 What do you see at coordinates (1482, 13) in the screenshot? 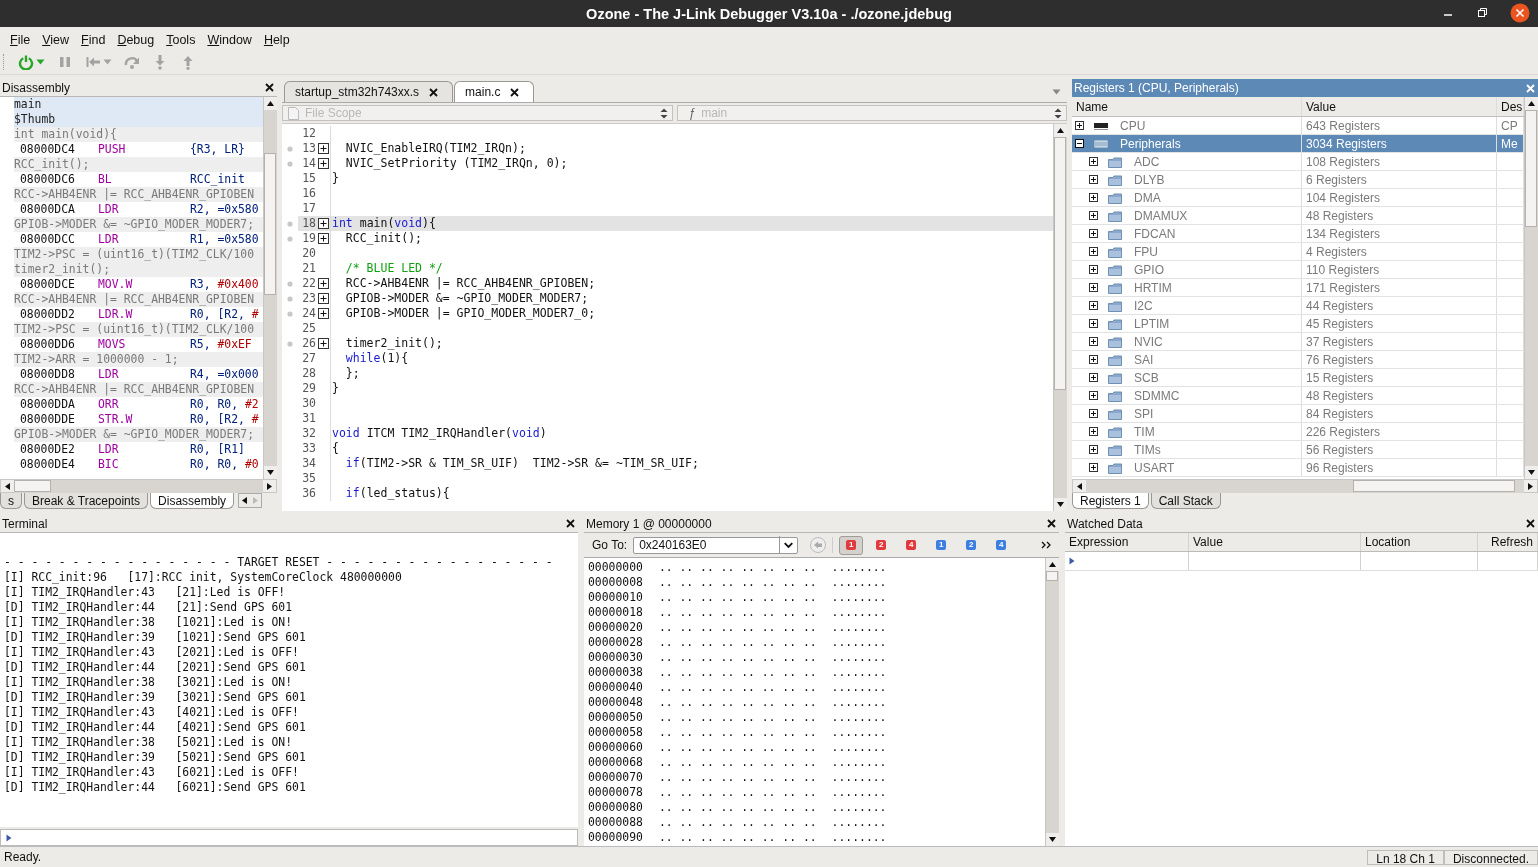
I see `restore-icon` at bounding box center [1482, 13].